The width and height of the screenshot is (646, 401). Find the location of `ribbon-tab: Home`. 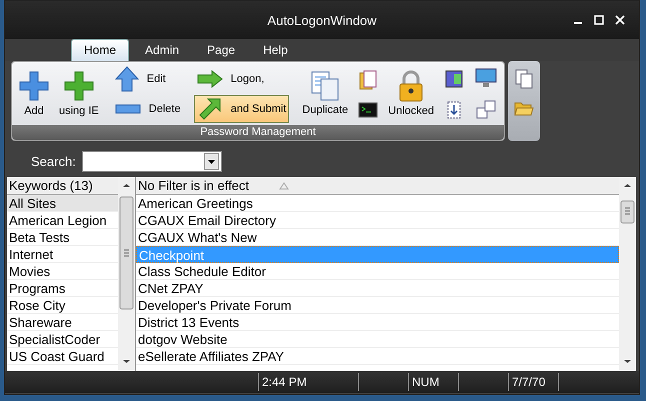

ribbon-tab: Home is located at coordinates (100, 50).